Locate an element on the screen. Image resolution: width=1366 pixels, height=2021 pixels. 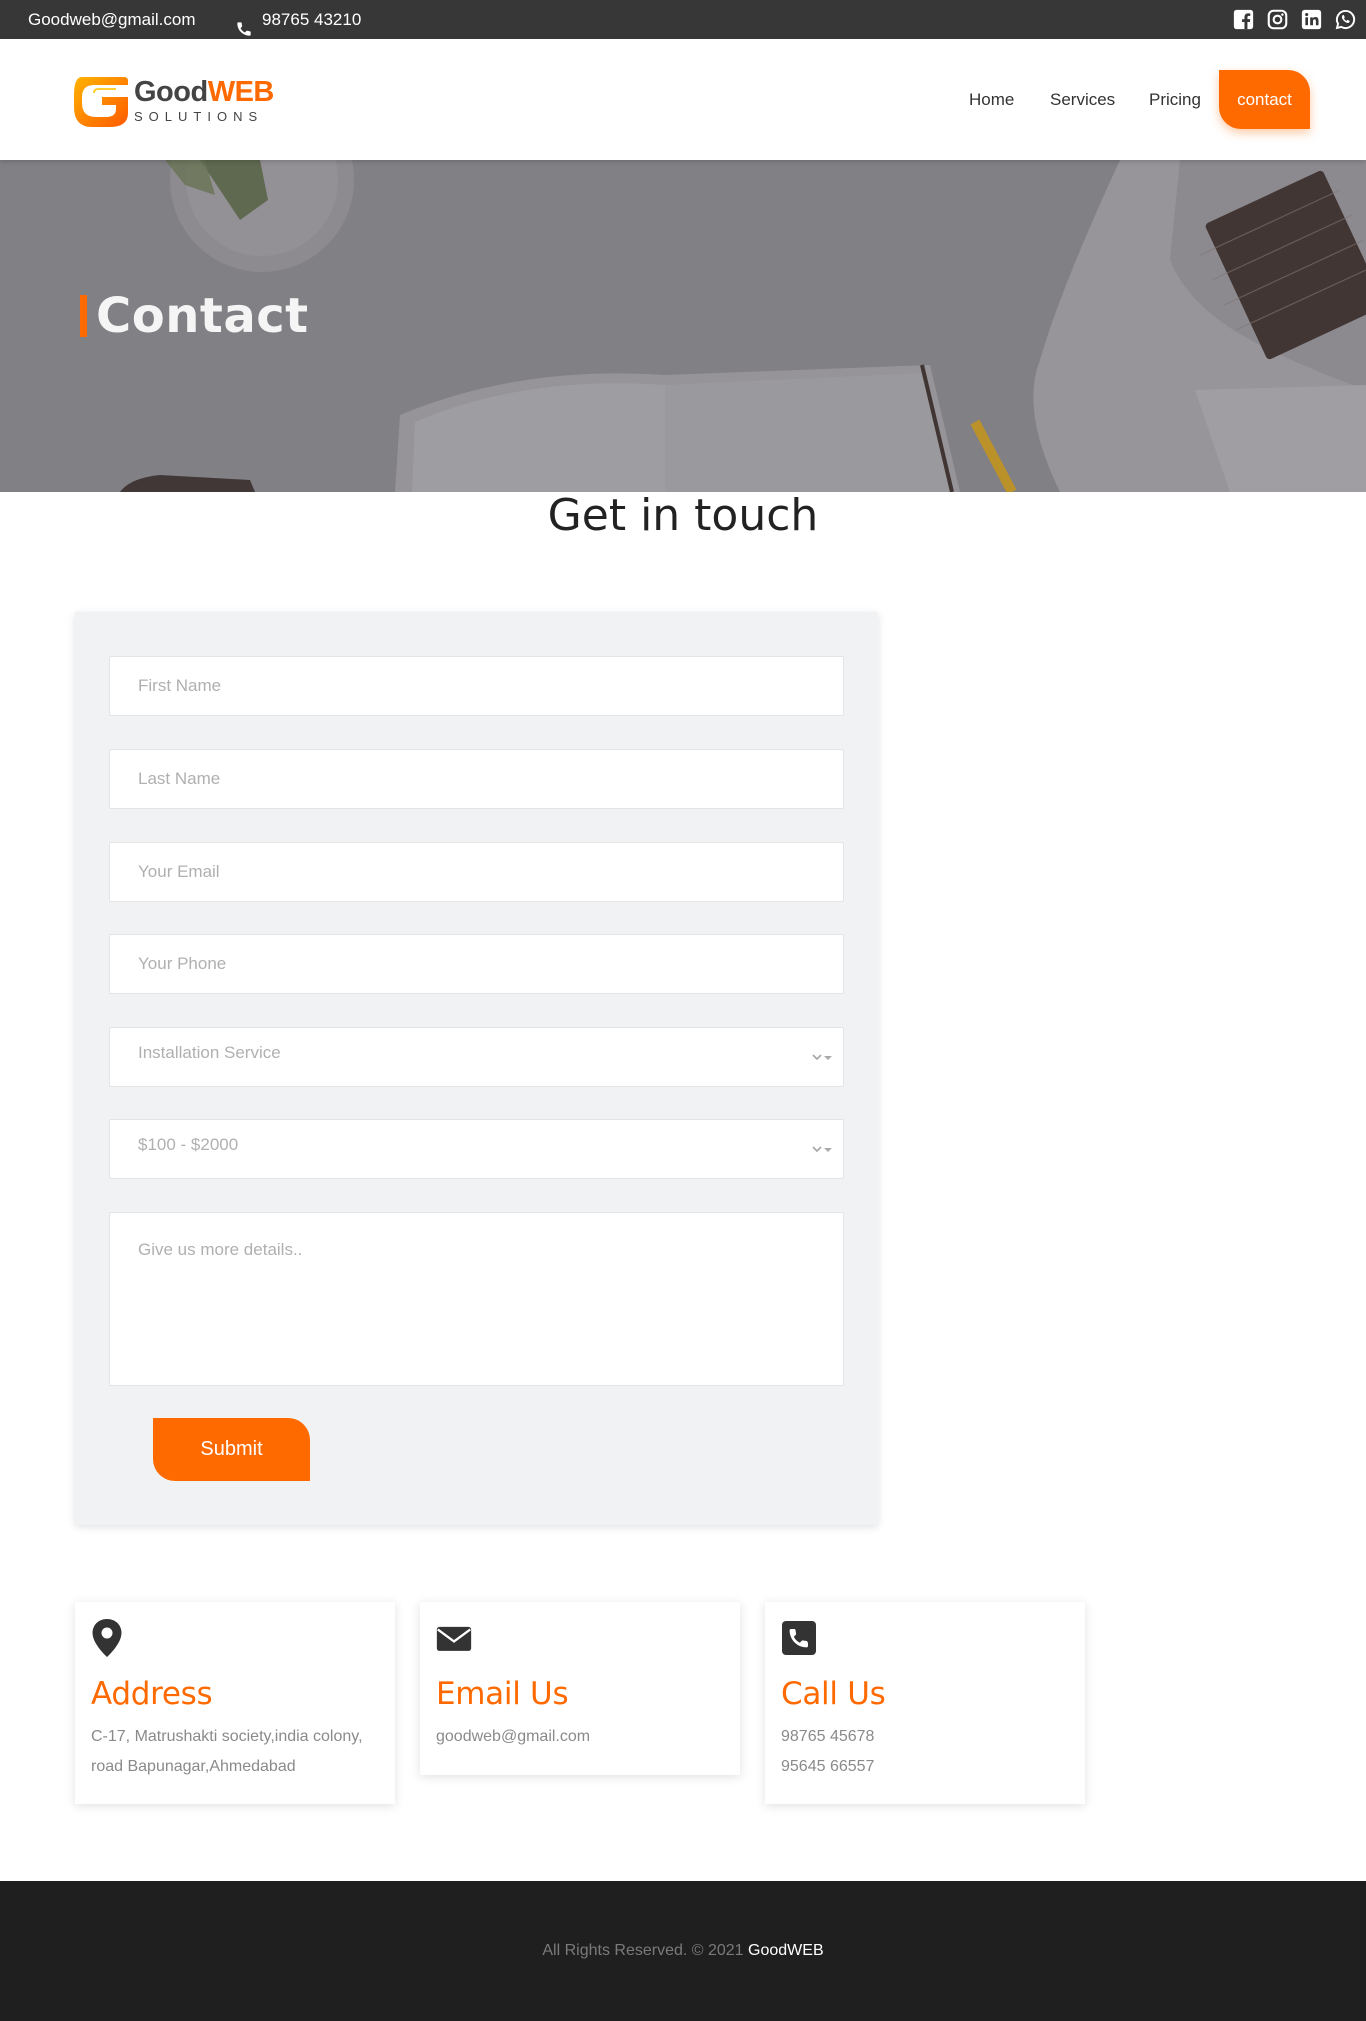
topbar-phone-text: 98765 43210 is located at coordinates (312, 19).